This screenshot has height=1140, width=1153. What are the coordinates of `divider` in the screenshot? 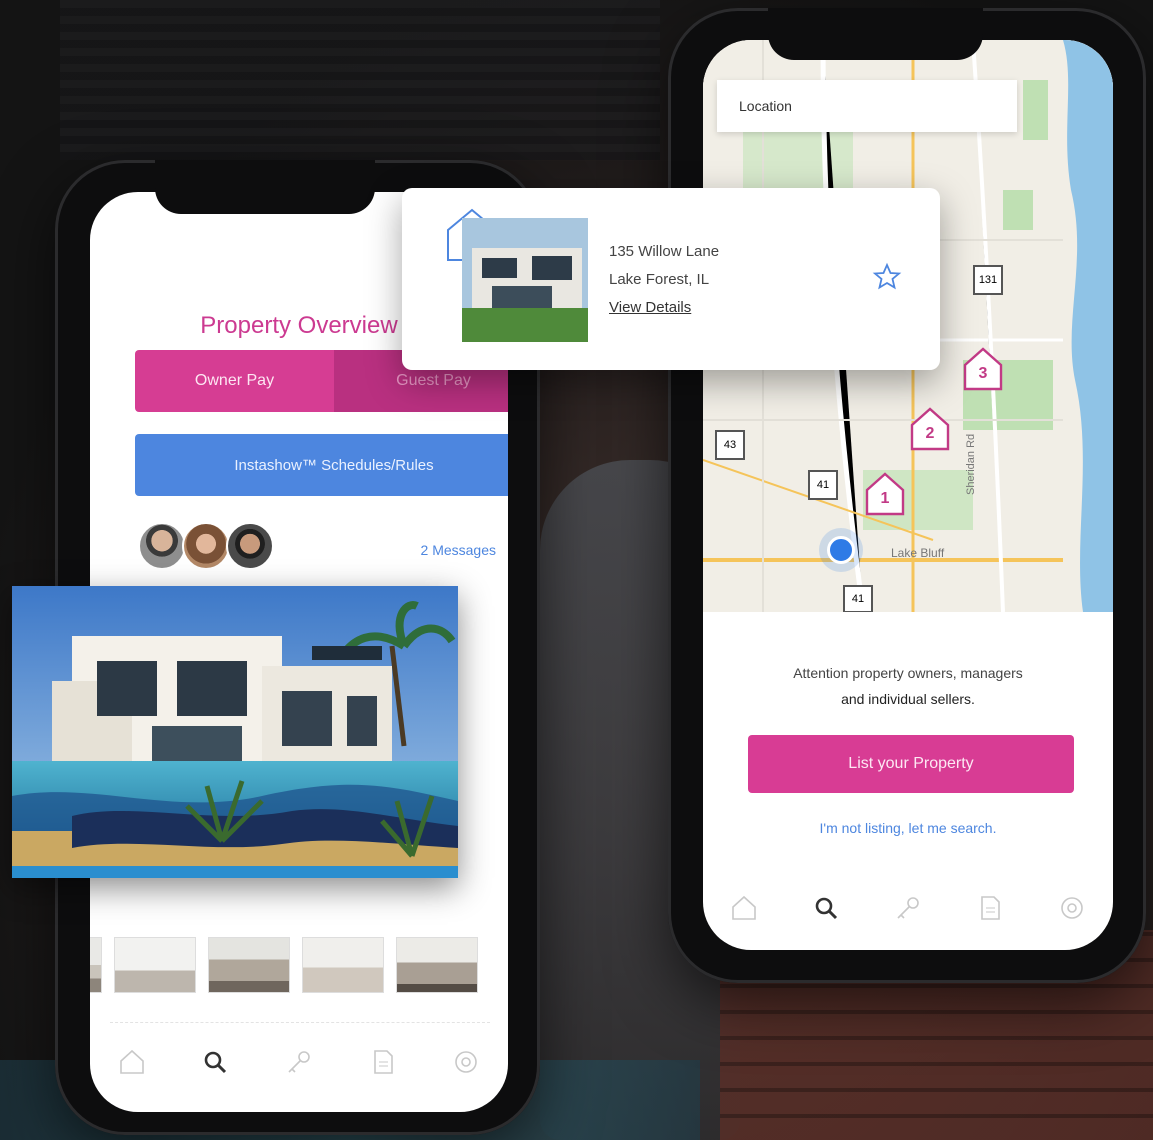 It's located at (300, 1022).